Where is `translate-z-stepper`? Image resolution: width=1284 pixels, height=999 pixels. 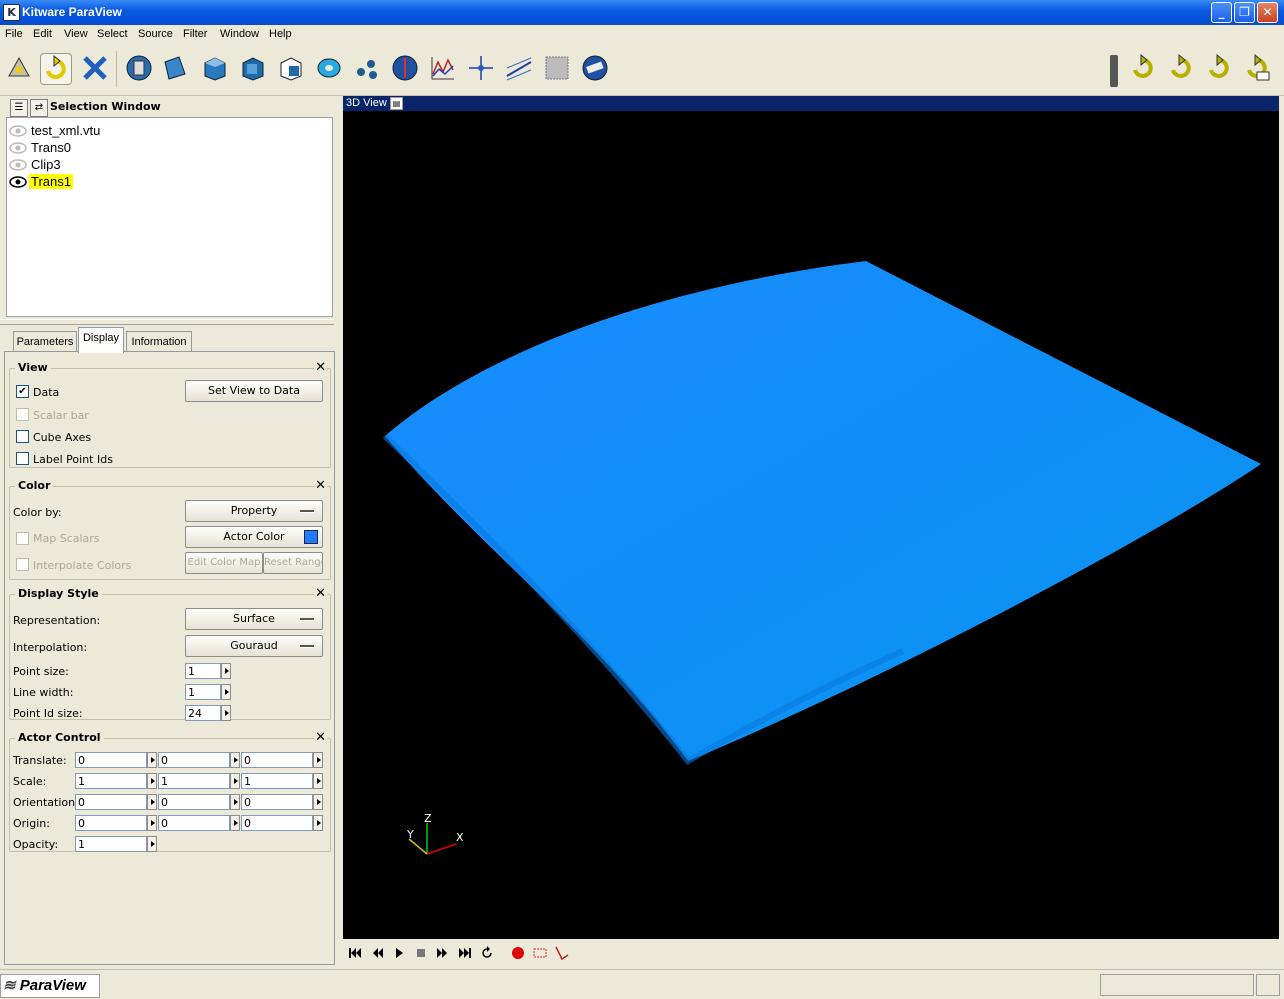
translate-z-stepper is located at coordinates (282, 760).